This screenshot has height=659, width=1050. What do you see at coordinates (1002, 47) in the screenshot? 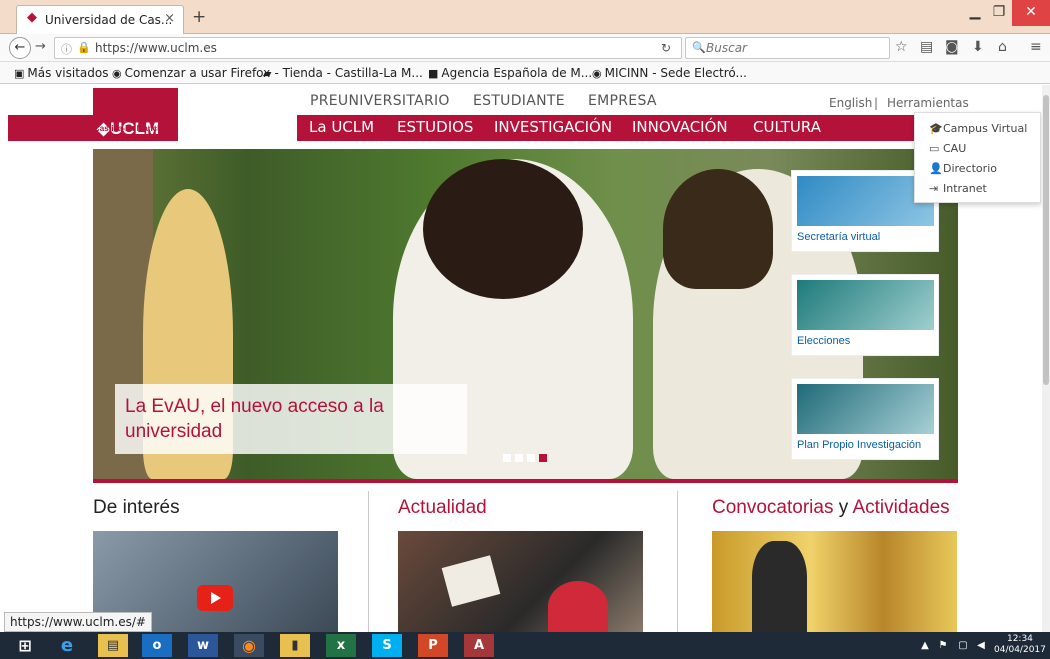
I see `home-icon: ⌂` at bounding box center [1002, 47].